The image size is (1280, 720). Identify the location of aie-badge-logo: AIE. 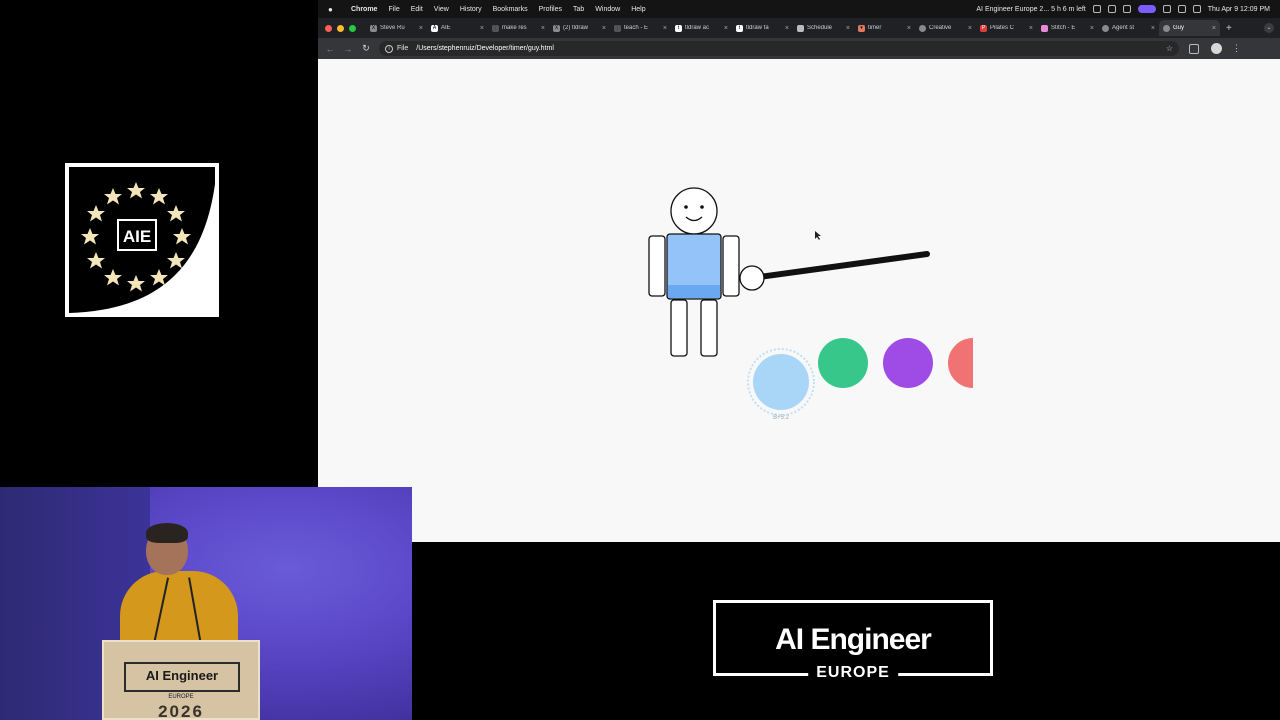
(142, 240).